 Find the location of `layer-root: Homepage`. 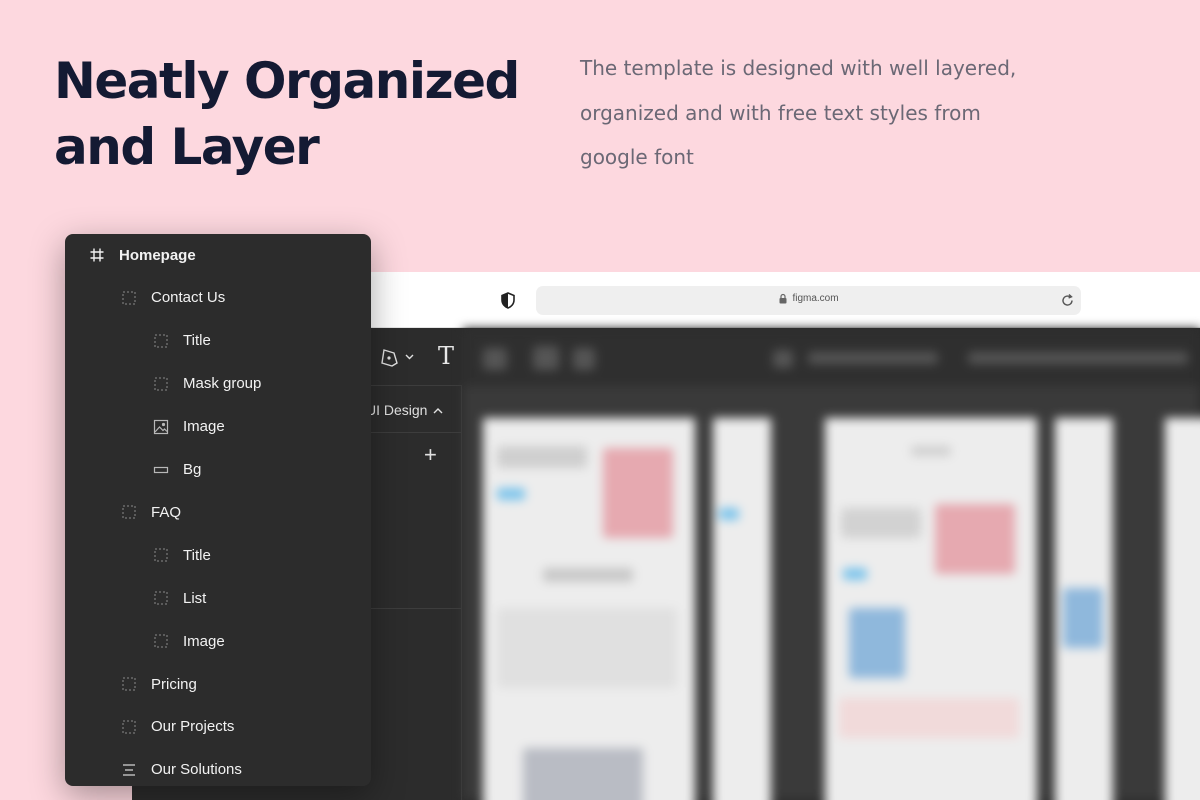

layer-root: Homepage is located at coordinates (142, 255).